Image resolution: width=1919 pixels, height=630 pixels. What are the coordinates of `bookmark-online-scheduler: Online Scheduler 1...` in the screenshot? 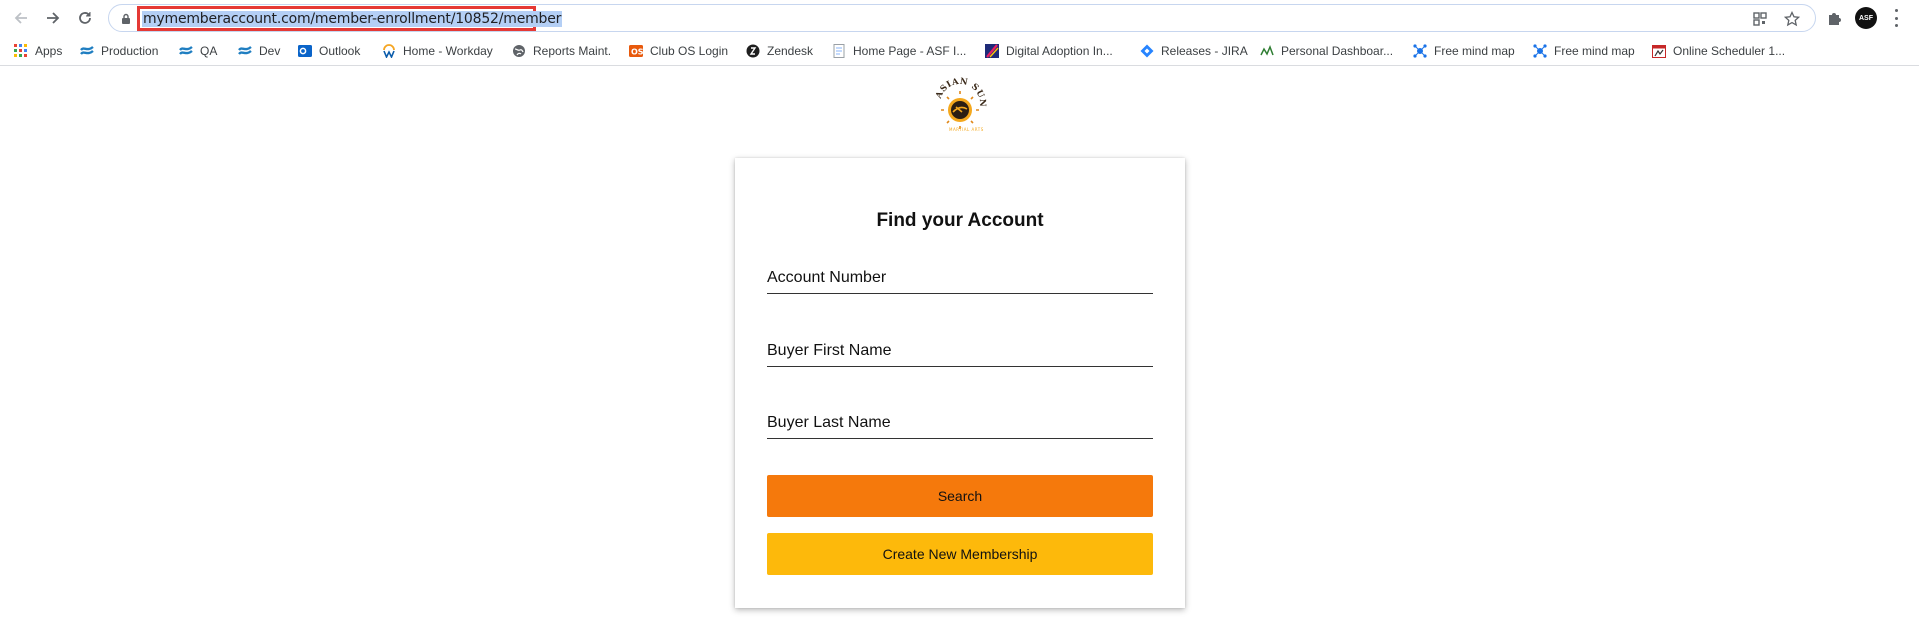 It's located at (1718, 51).